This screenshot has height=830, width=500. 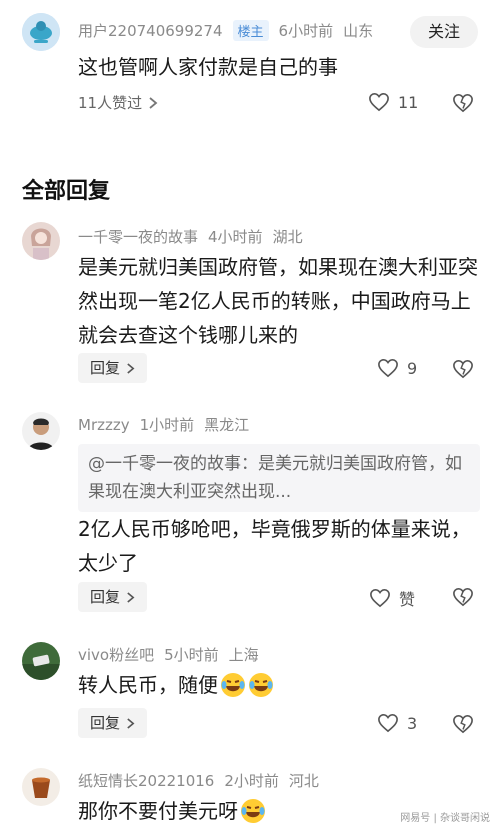 I want to click on username: vivo粉丝吧, so click(x=116, y=655).